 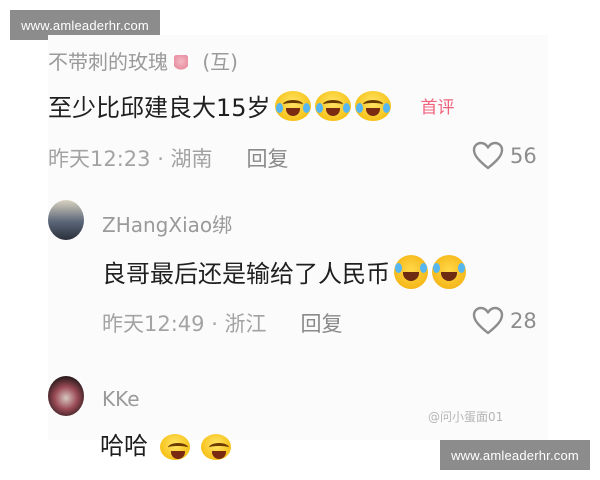 What do you see at coordinates (515, 455) in the screenshot?
I see `watermark-bottom: www.amleaderhr.com` at bounding box center [515, 455].